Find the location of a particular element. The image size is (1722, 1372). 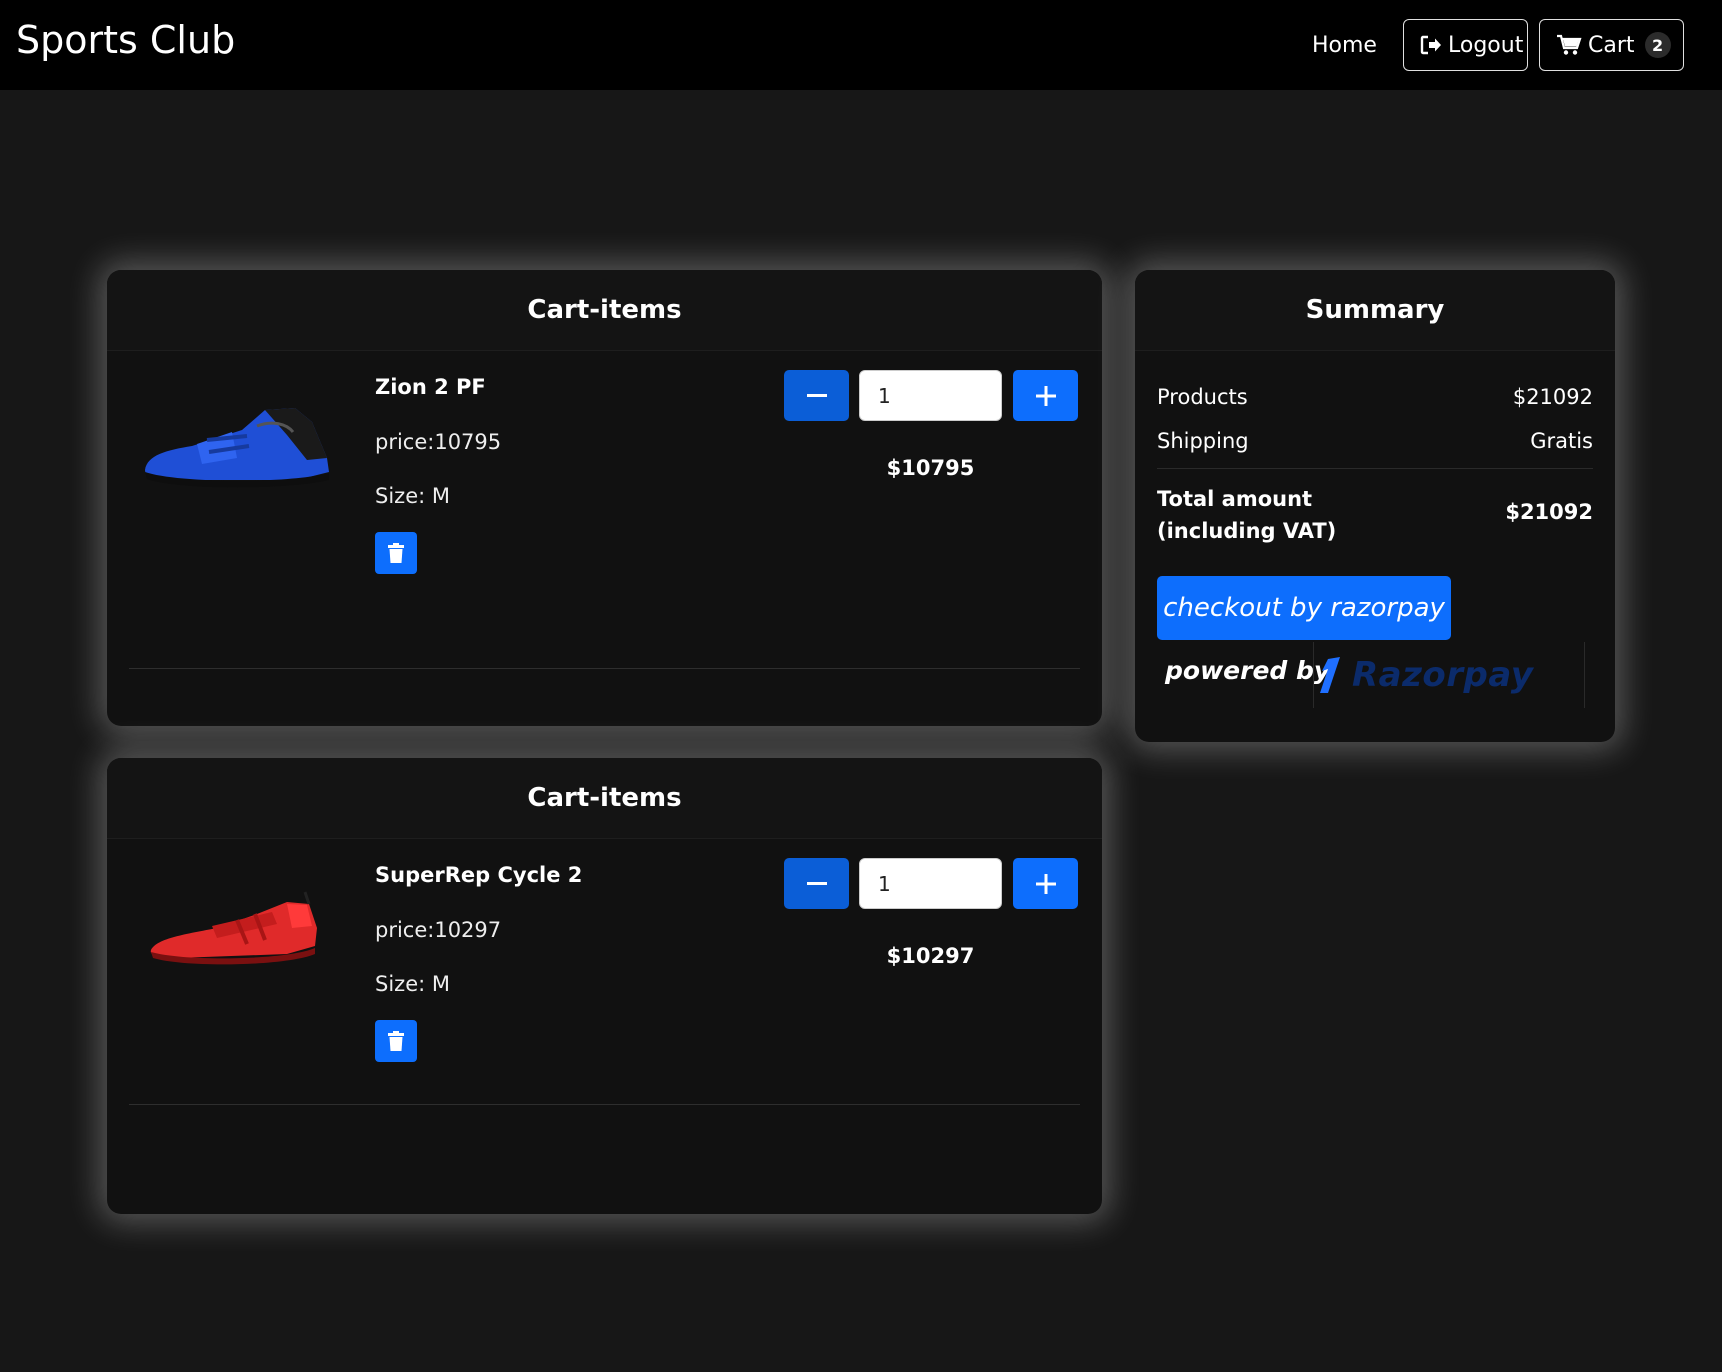

brand-title: Sports Club is located at coordinates (125, 40).